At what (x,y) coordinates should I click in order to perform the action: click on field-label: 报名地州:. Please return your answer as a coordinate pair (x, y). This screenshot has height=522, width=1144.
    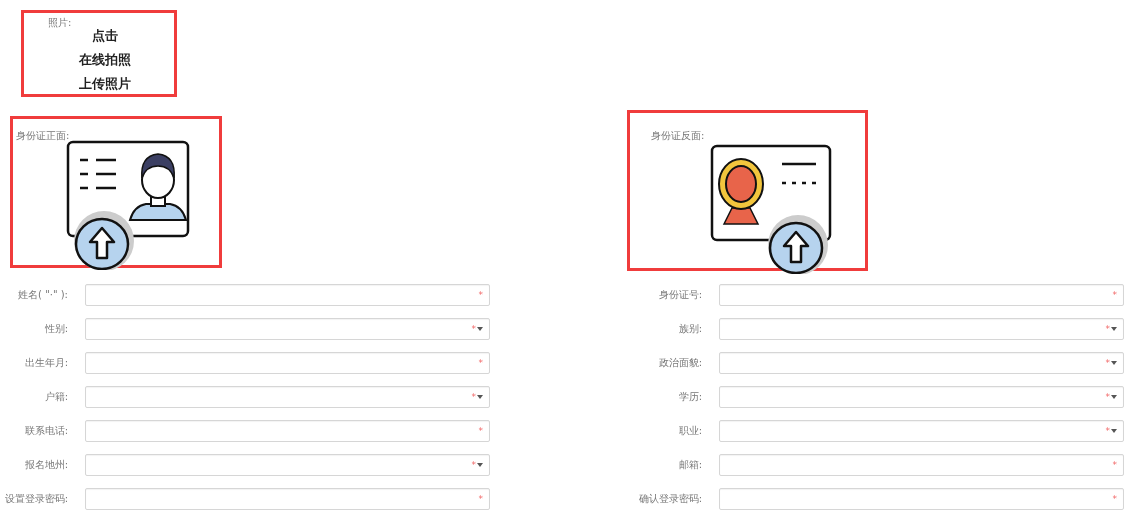
    Looking at the image, I should click on (45, 465).